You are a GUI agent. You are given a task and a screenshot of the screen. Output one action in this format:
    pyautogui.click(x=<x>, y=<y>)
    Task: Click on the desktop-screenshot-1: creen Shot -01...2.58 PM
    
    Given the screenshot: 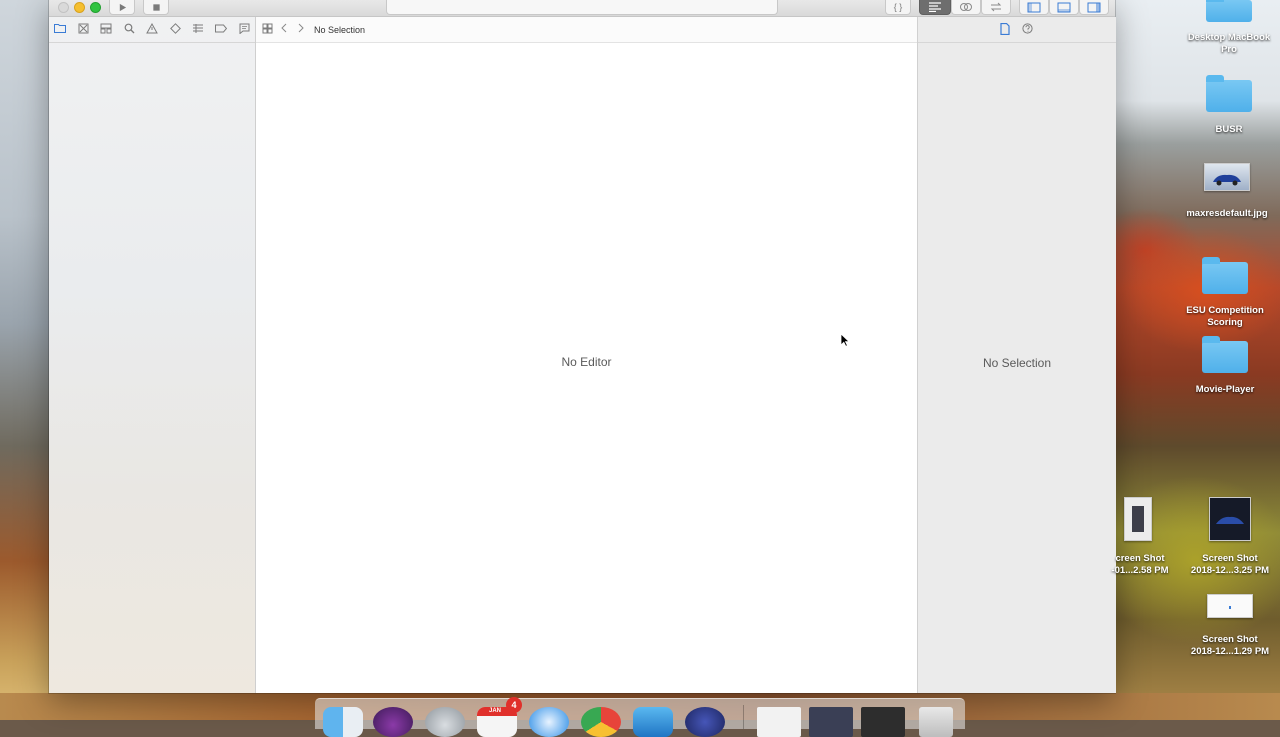 What is the action you would take?
    pyautogui.click(x=1140, y=537)
    